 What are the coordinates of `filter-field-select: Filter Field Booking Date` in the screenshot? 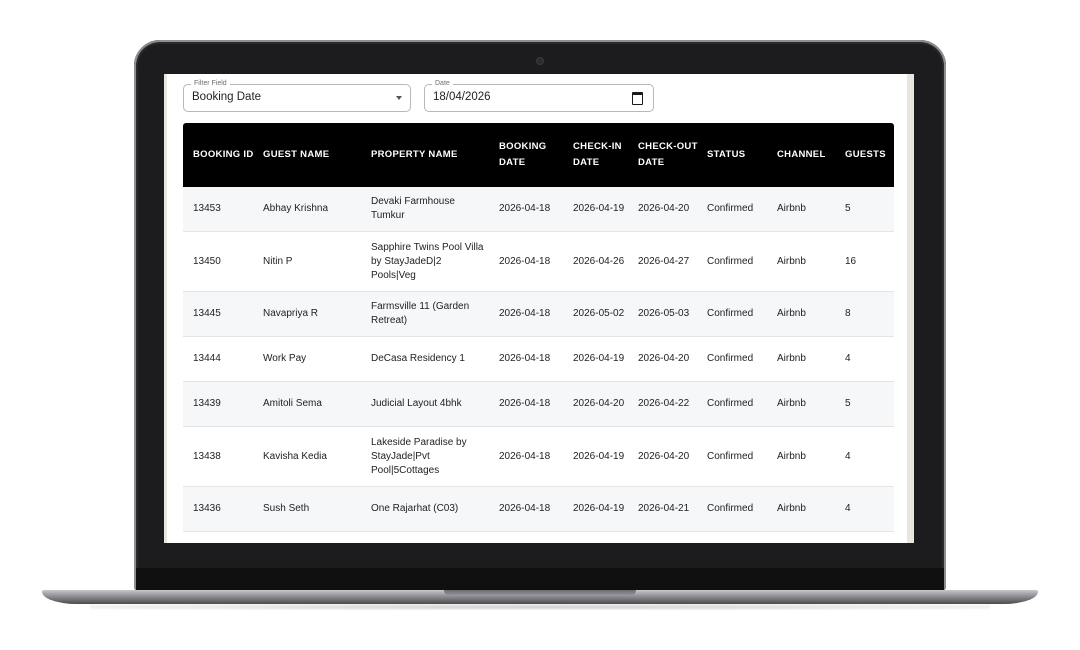 It's located at (297, 95).